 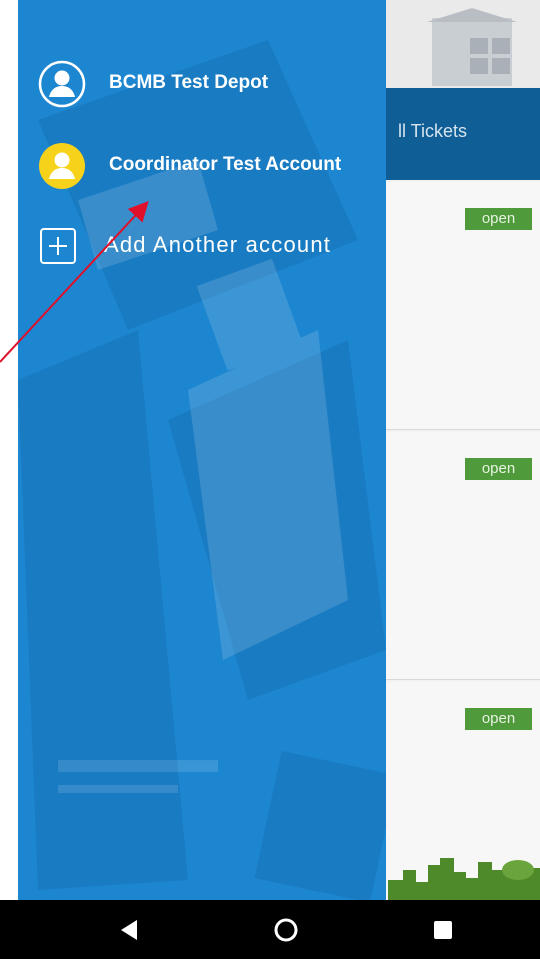 I want to click on add-account-button: Add Another account, so click(x=202, y=246).